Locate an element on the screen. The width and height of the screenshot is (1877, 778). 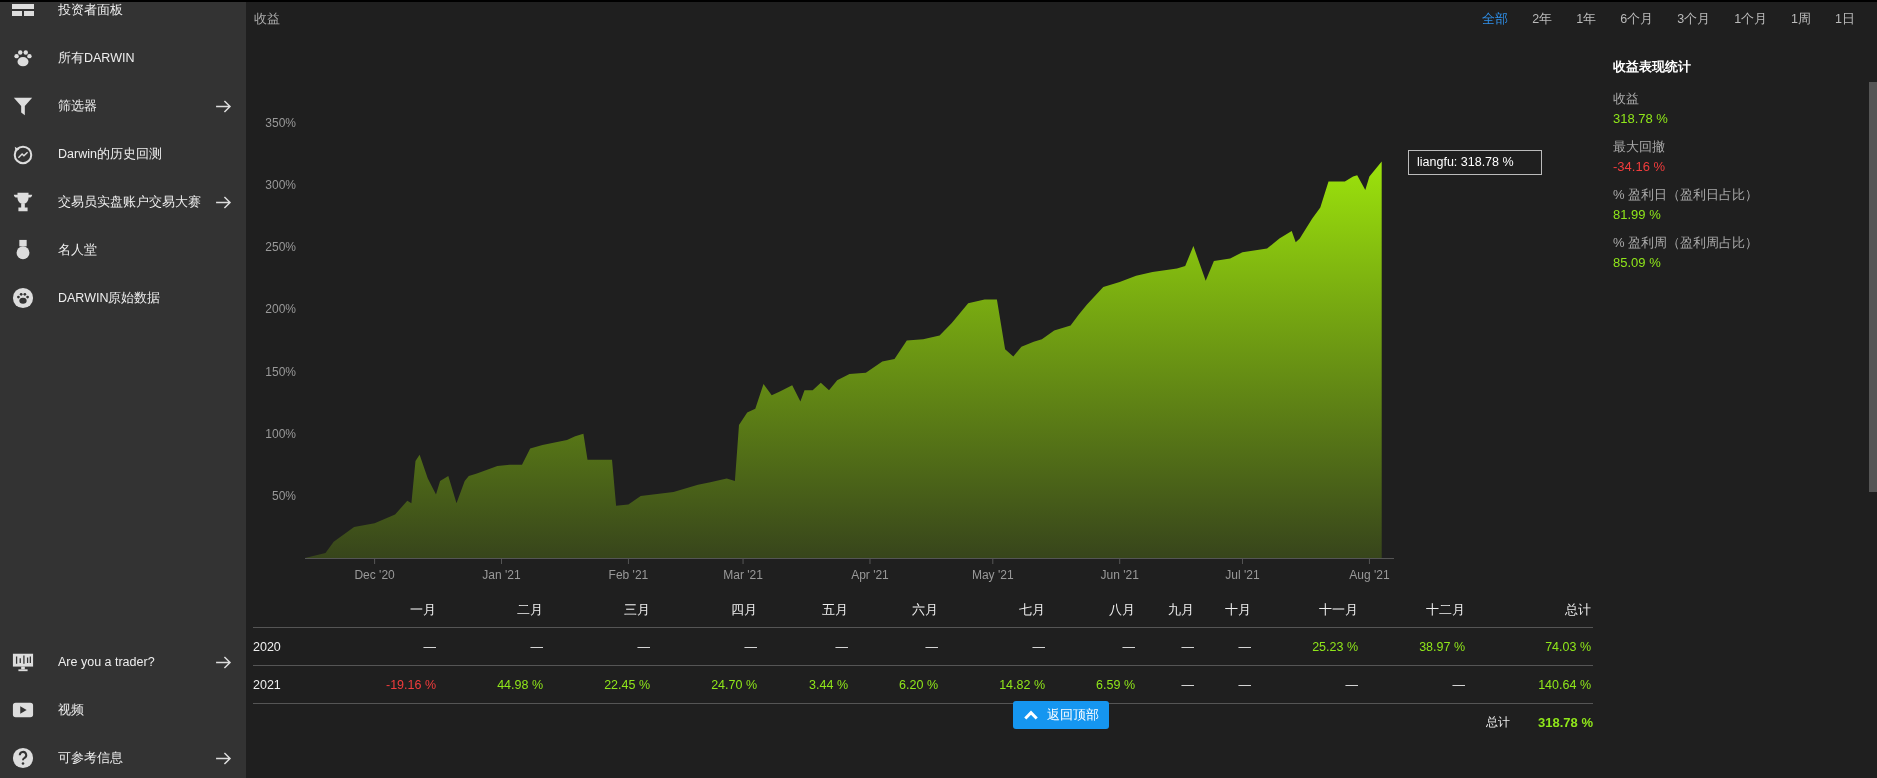
sidebar-item-label: 筛选器 is located at coordinates (78, 106).